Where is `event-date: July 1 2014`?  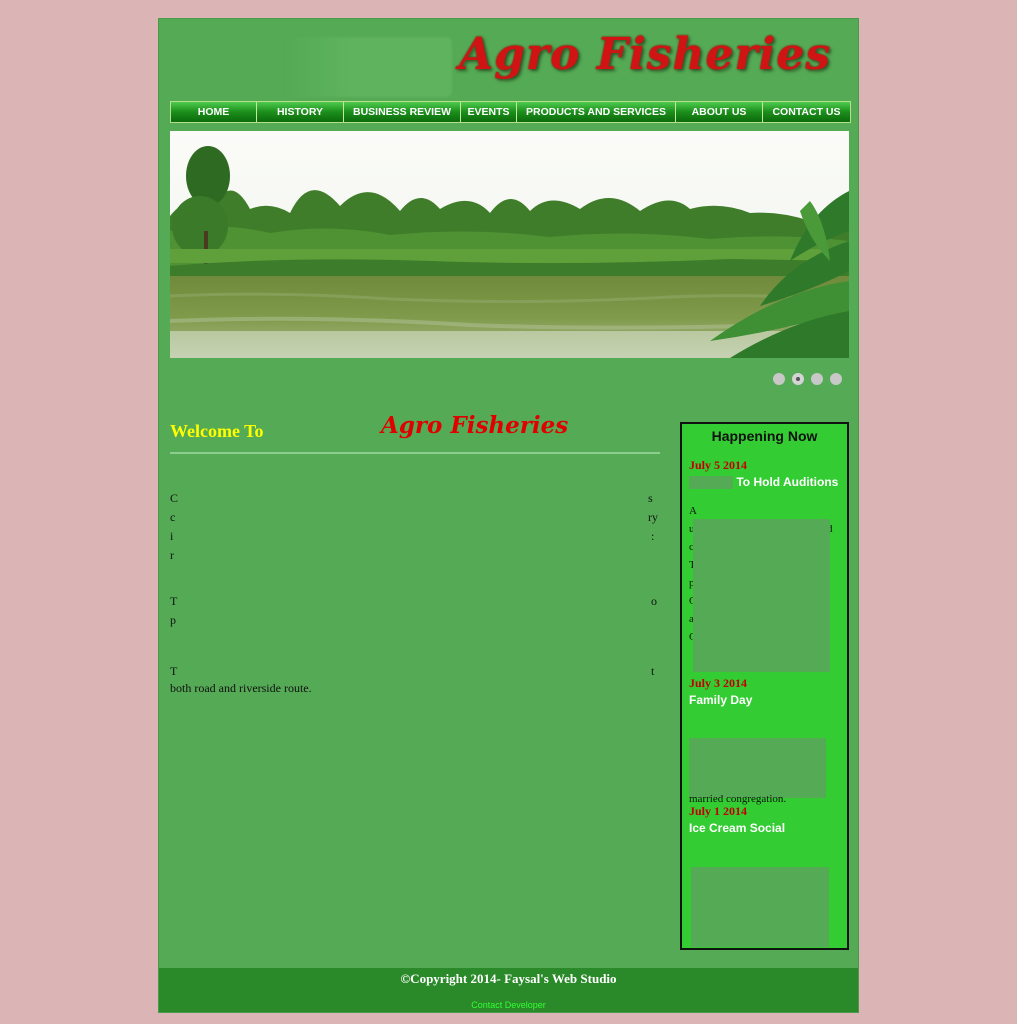
event-date: July 1 2014 is located at coordinates (718, 811).